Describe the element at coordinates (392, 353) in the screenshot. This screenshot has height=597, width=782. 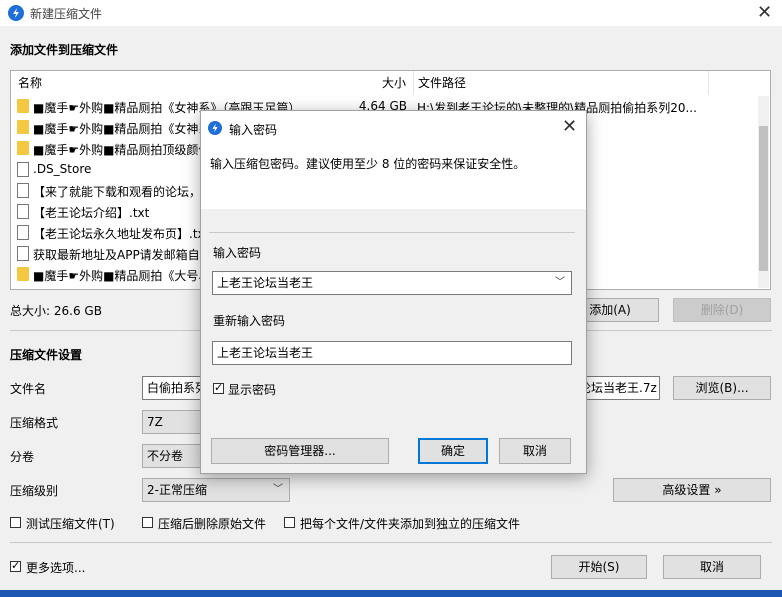
I see `repassword-input: 上老王论坛当老王` at that location.